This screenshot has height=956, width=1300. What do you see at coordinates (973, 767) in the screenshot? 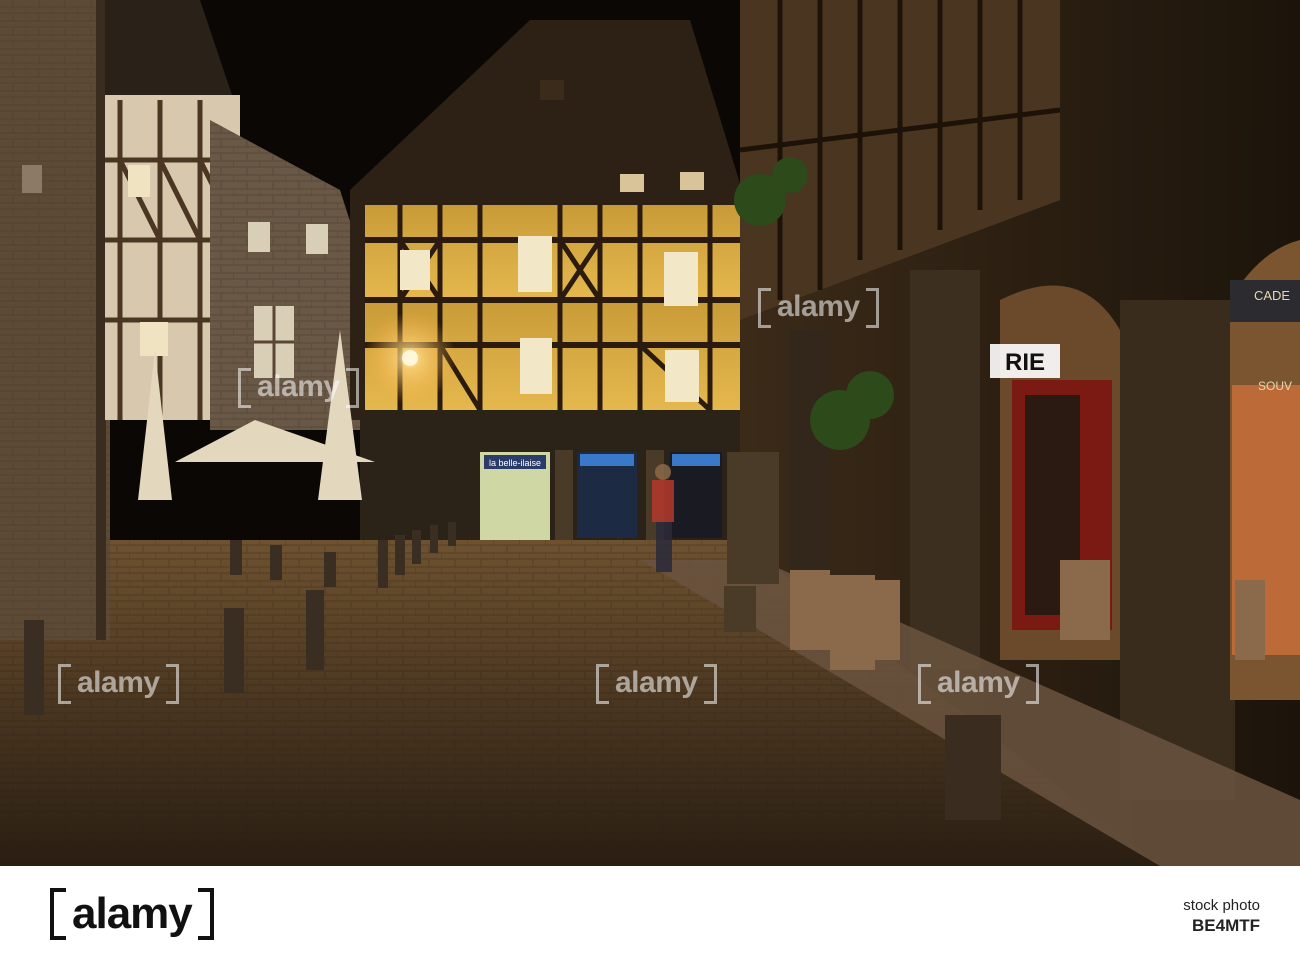
I see `wooden-post` at bounding box center [973, 767].